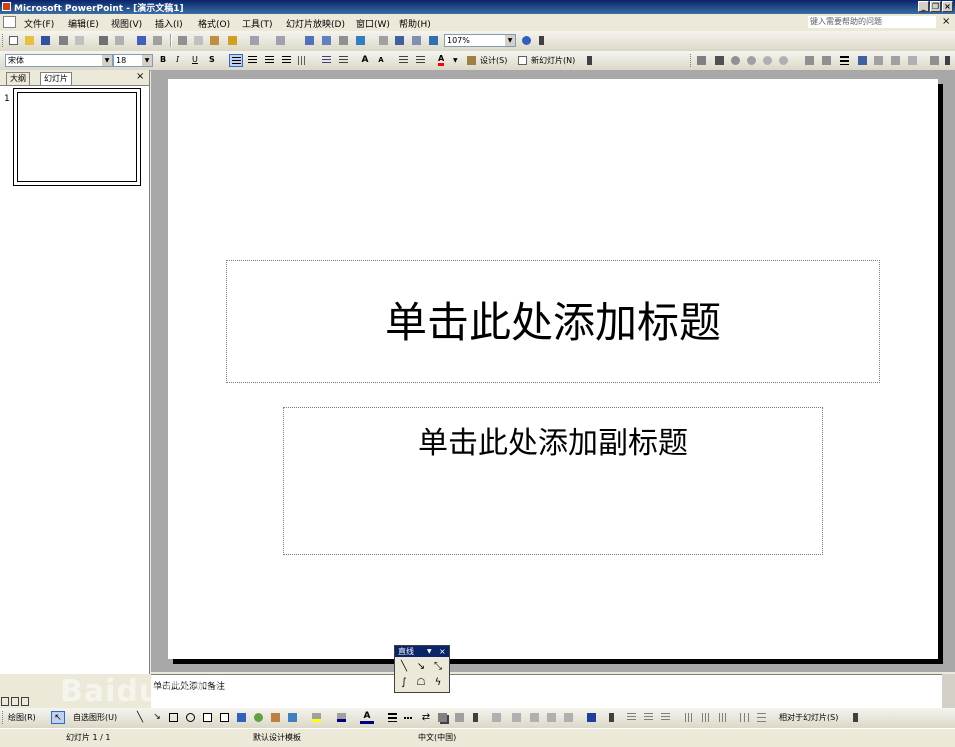  What do you see at coordinates (95, 717) in the screenshot?
I see `autoshapes-button: 自选图形(U)` at bounding box center [95, 717].